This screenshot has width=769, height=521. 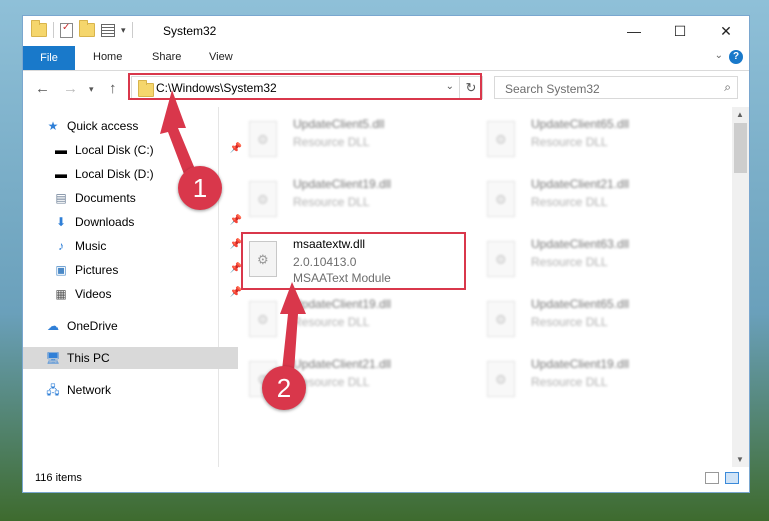 I want to click on title-bar: ▾ System32 — ☐ ✕, so click(x=386, y=31).